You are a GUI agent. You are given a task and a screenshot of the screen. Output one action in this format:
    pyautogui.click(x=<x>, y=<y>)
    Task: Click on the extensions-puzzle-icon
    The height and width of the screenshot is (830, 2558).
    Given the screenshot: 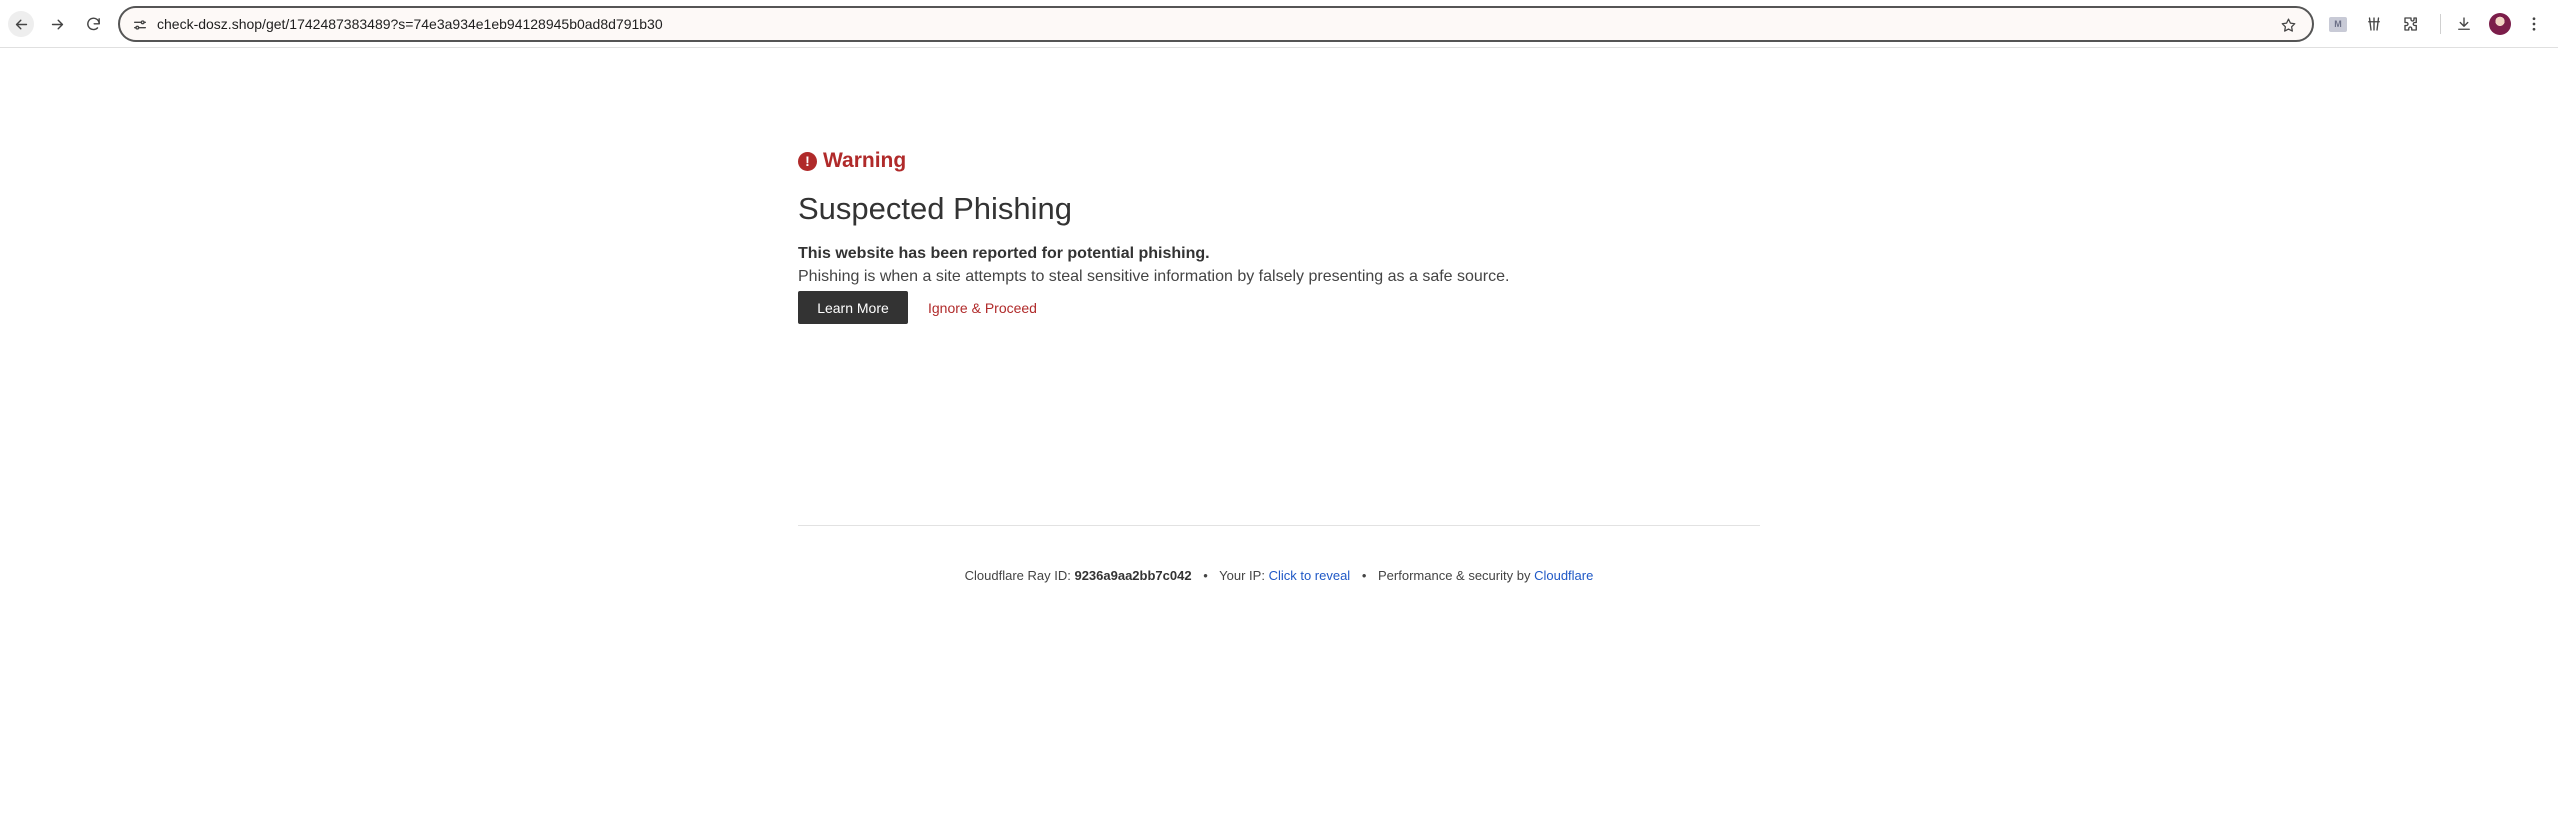 What is the action you would take?
    pyautogui.click(x=2410, y=24)
    